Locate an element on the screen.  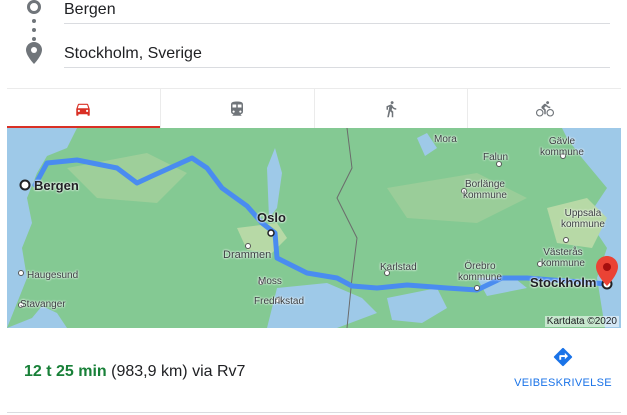
map-label-stockholm: Stockholm is located at coordinates (563, 282).